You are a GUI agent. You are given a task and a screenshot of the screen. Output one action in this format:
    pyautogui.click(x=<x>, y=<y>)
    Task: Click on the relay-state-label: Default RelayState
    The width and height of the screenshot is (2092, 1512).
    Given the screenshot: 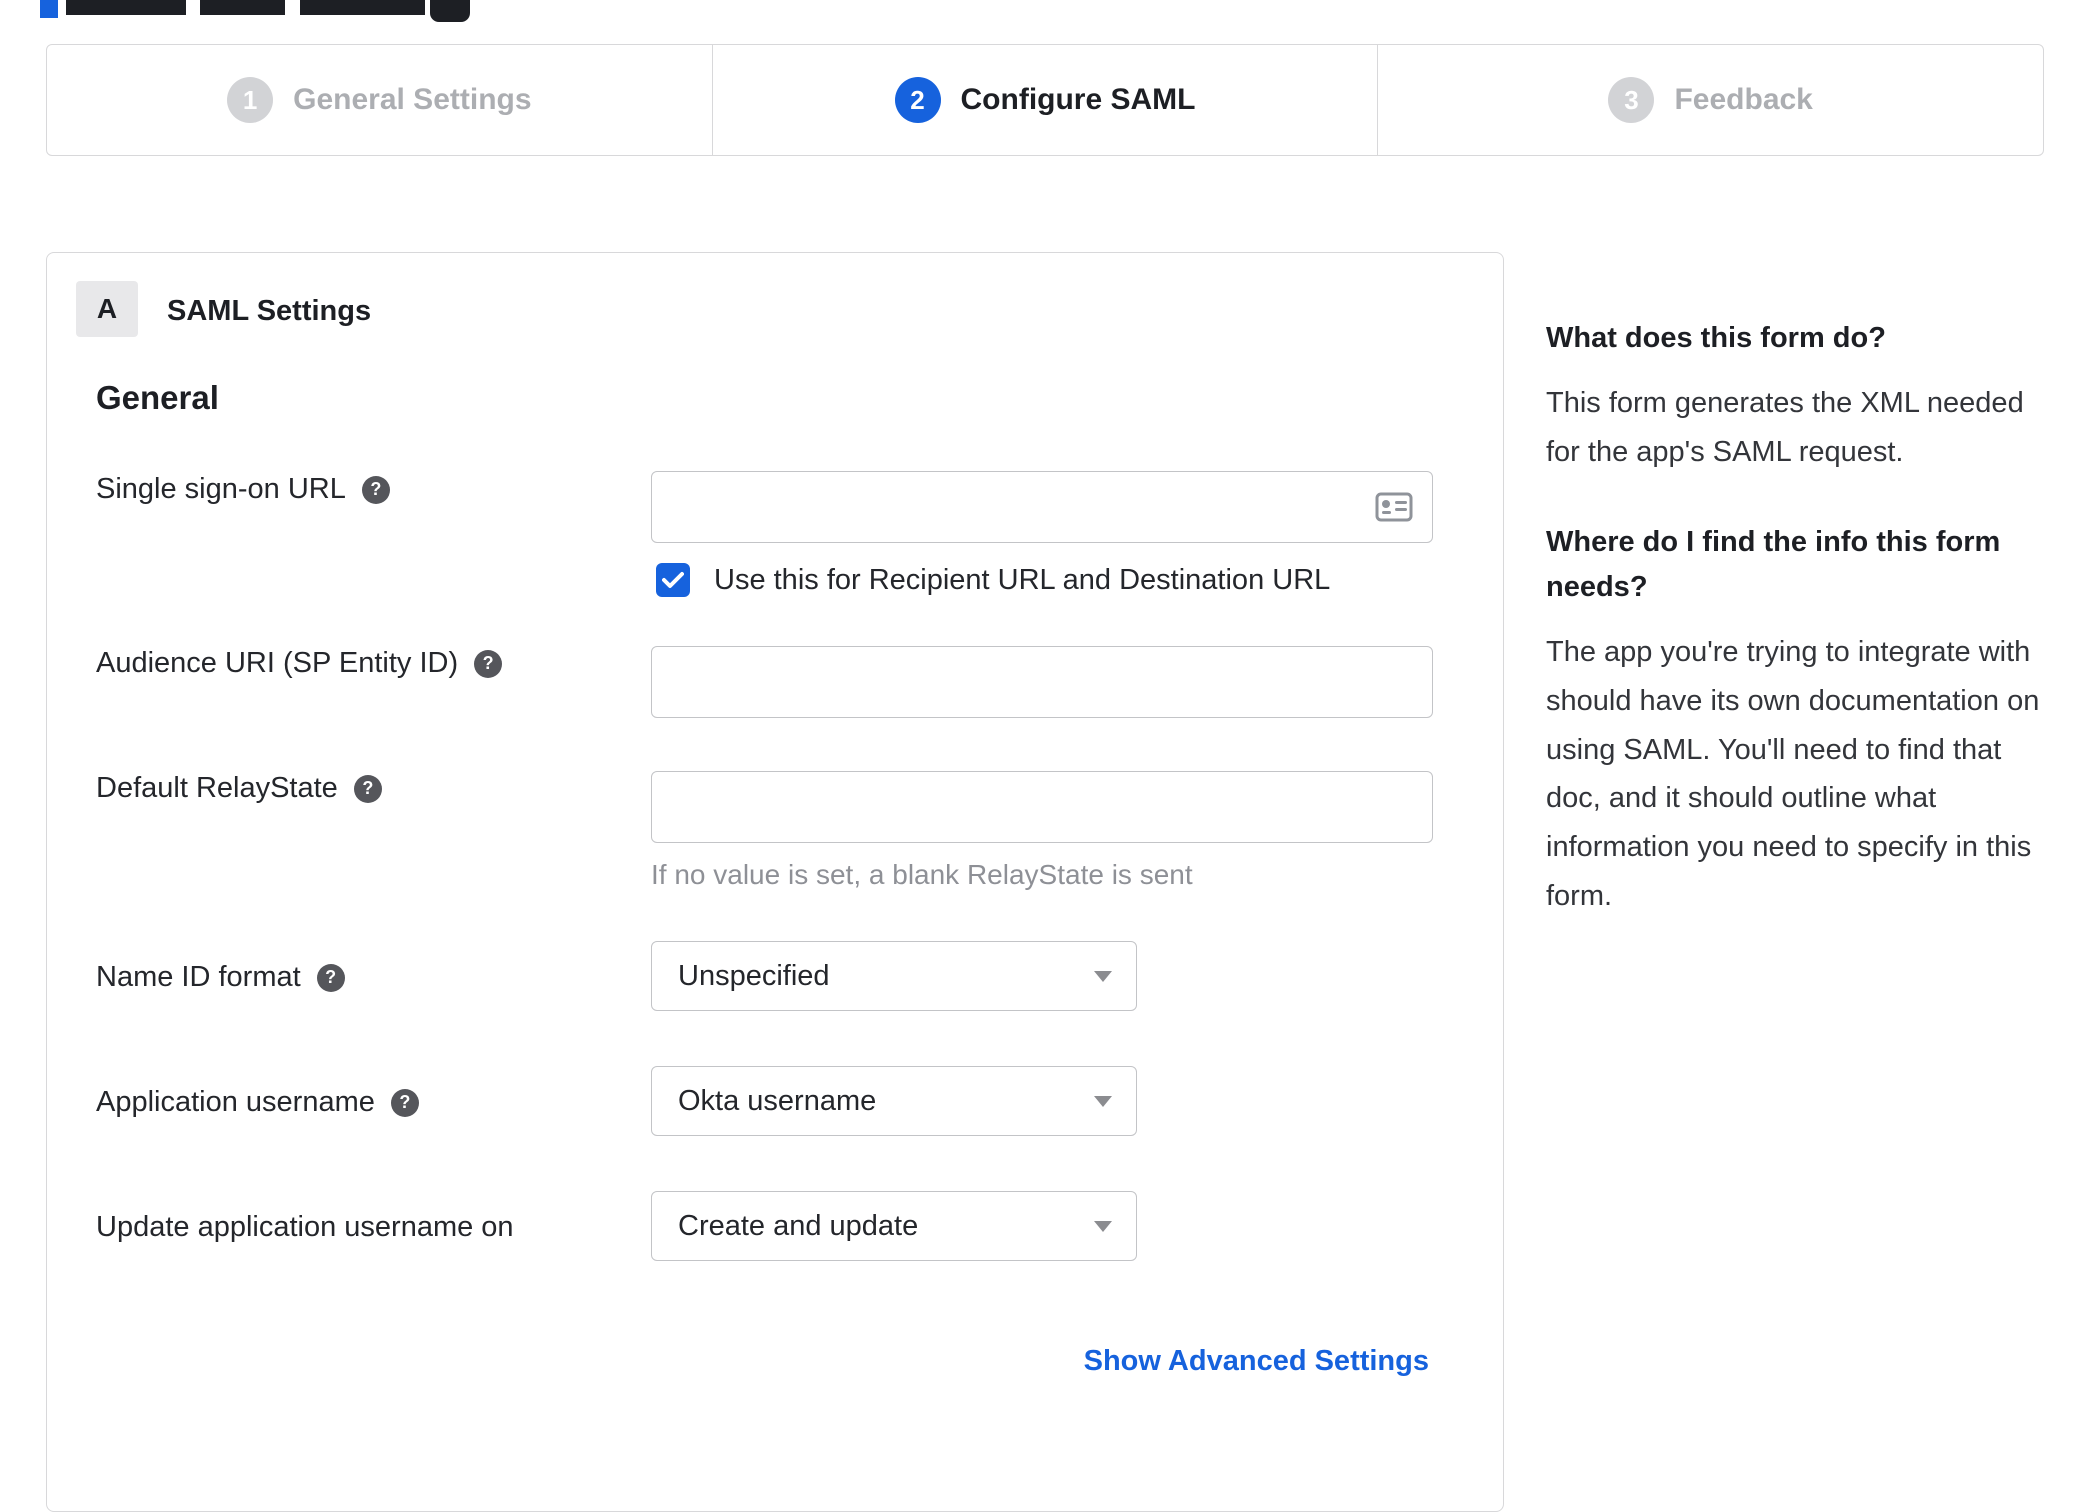 What is the action you would take?
    pyautogui.click(x=217, y=788)
    